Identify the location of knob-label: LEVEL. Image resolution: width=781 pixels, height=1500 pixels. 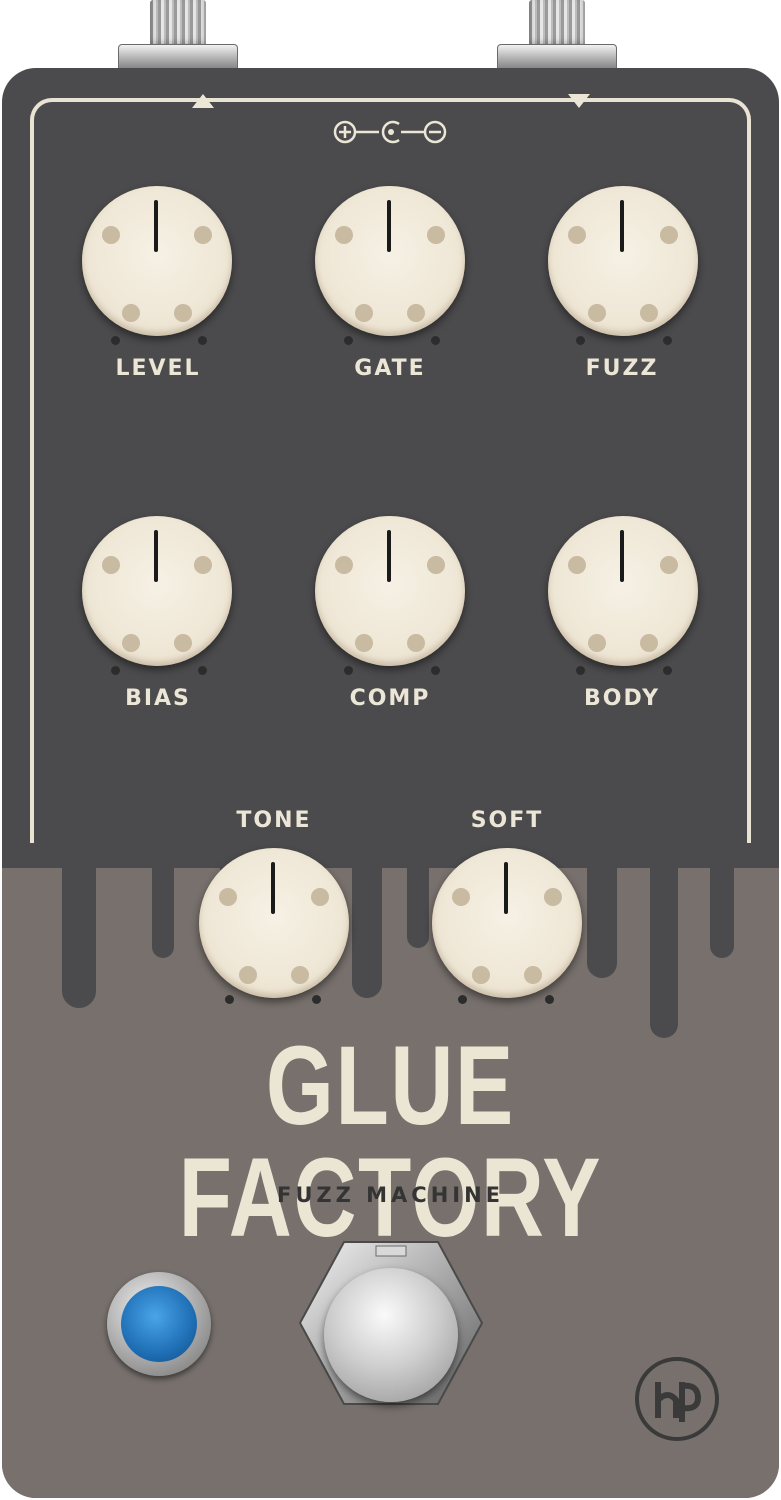
(158, 368).